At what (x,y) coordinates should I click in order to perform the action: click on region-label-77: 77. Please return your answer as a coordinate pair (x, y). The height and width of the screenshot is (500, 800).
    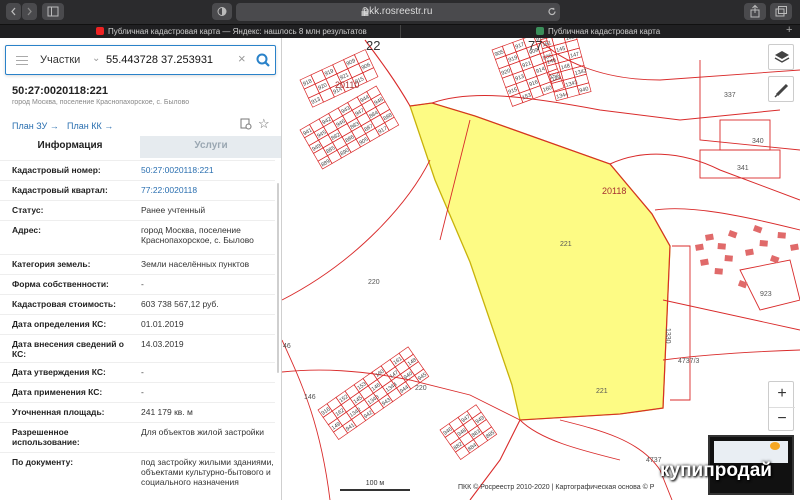
    Looking at the image, I should click on (535, 45).